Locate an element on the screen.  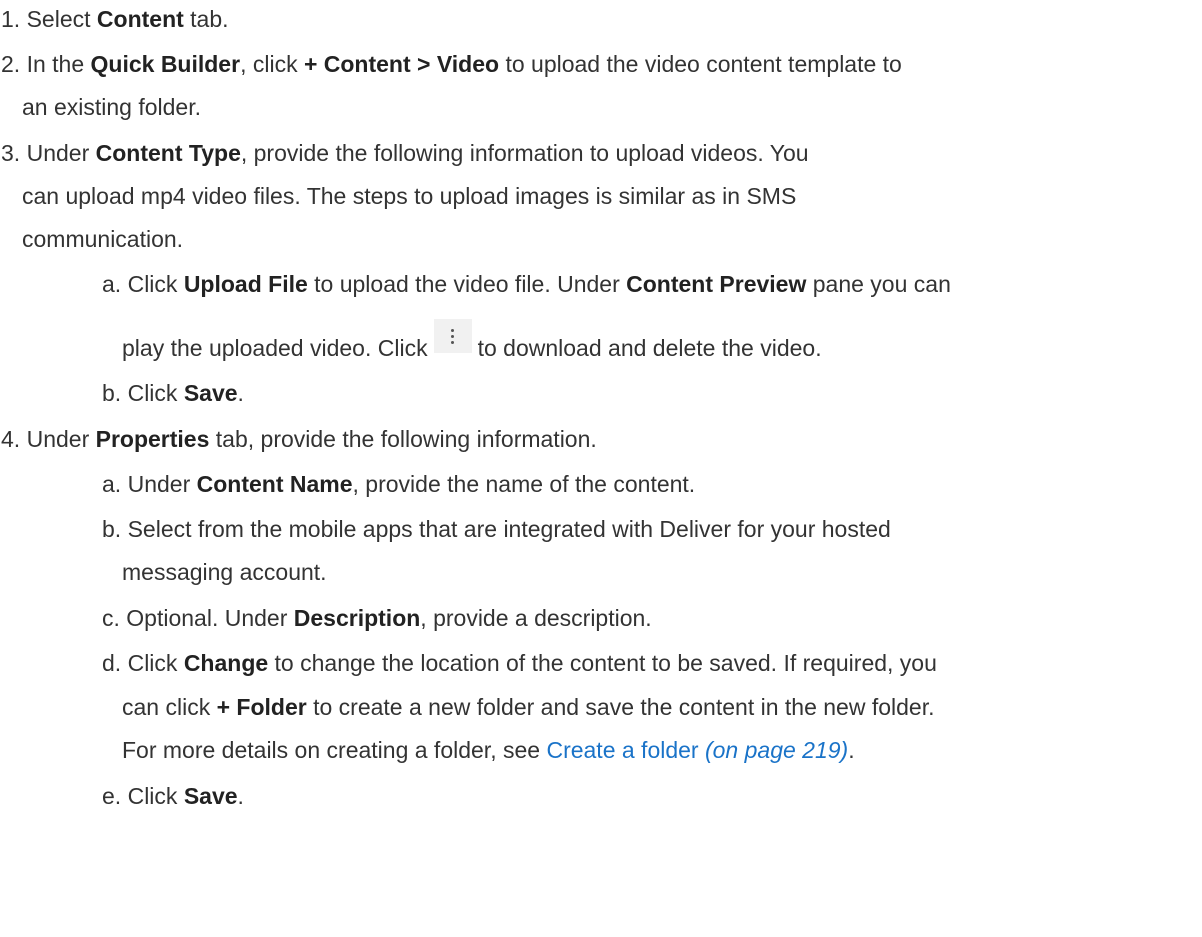
step-text: to upload the video content template to is located at coordinates (700, 64).